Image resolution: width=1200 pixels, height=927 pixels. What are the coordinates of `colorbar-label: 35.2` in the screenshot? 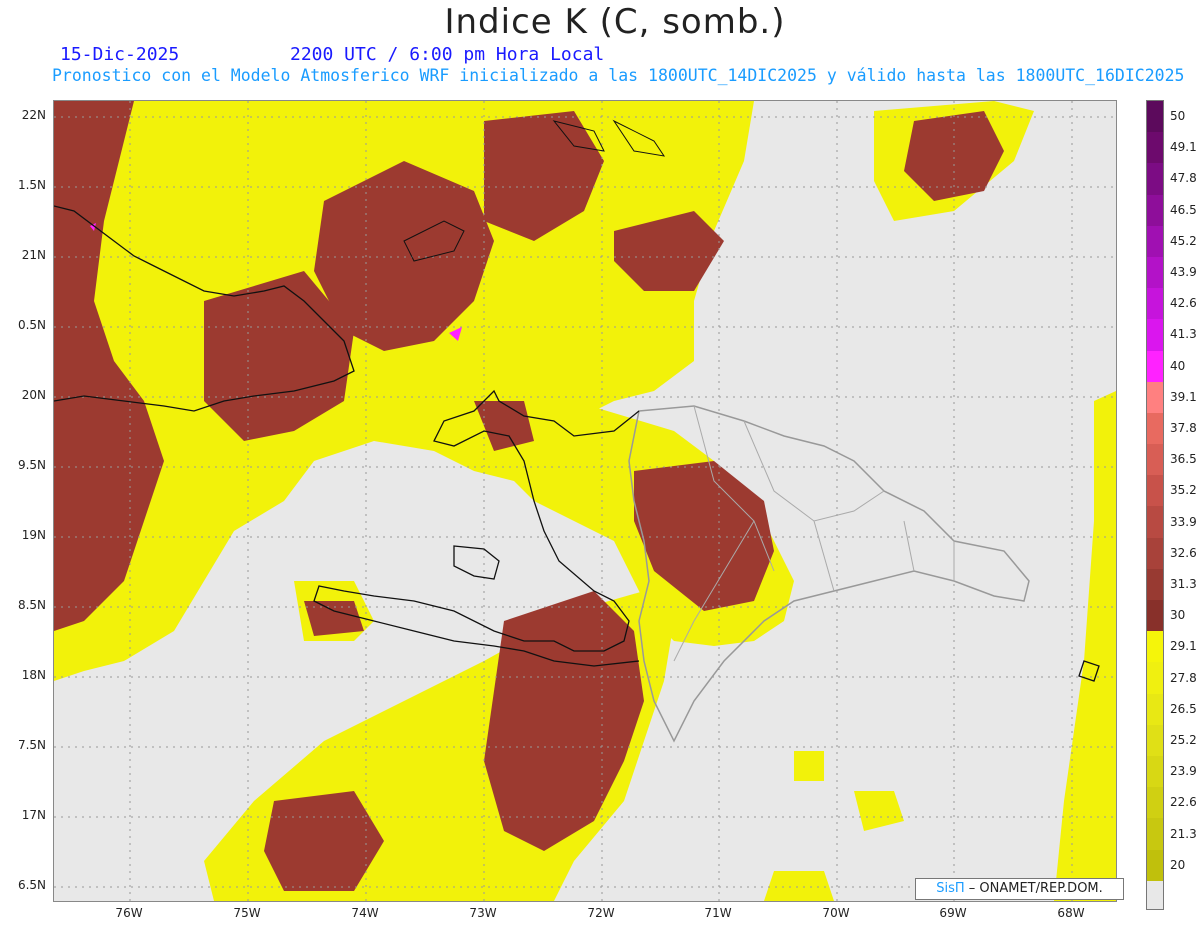 It's located at (1183, 490).